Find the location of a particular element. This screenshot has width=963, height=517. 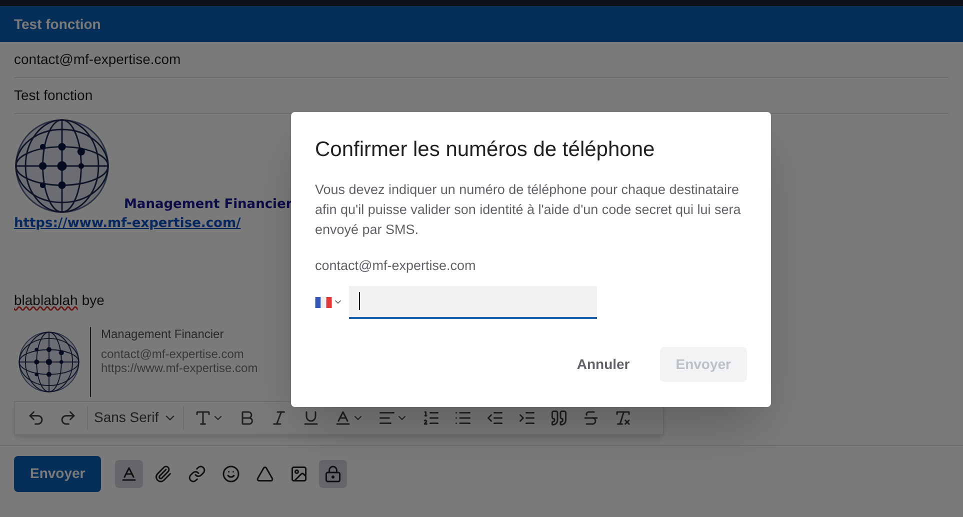

dialog-recipient: contact@mf-expertise.com is located at coordinates (396, 265).